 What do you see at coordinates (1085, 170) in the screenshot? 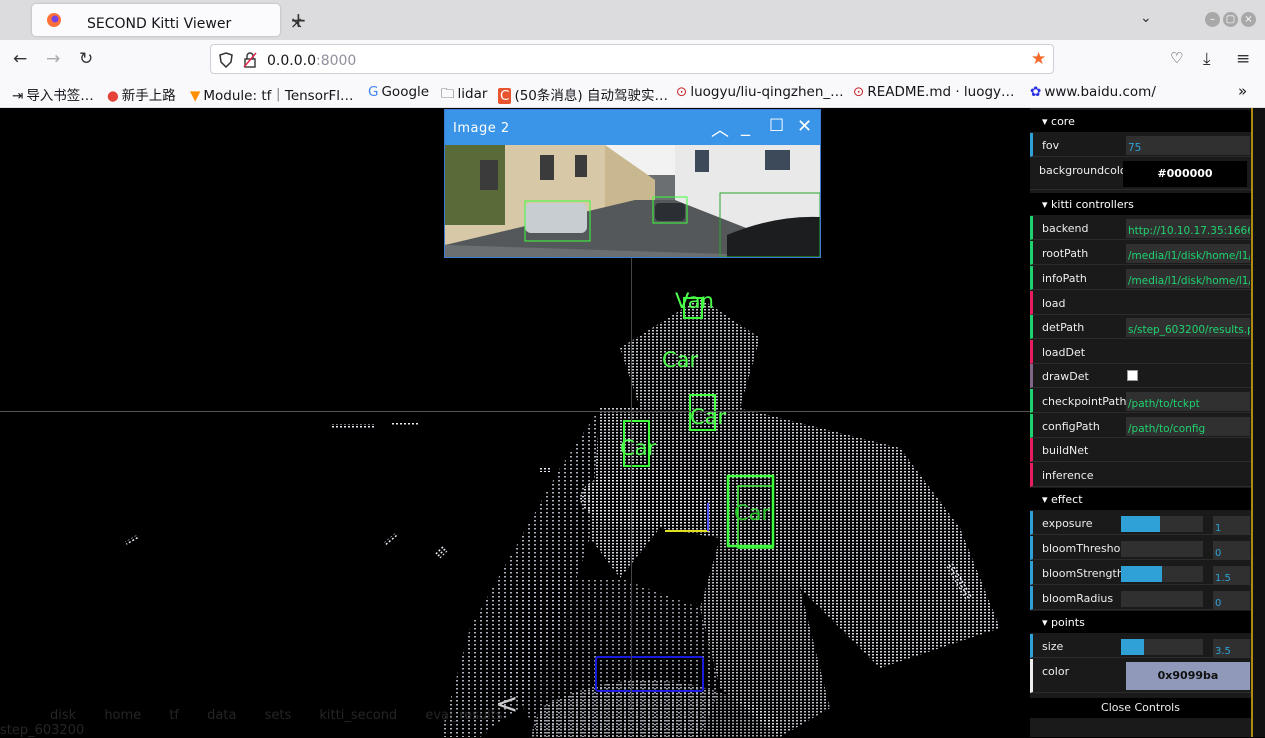
I see `control-label: backgroundcolor` at bounding box center [1085, 170].